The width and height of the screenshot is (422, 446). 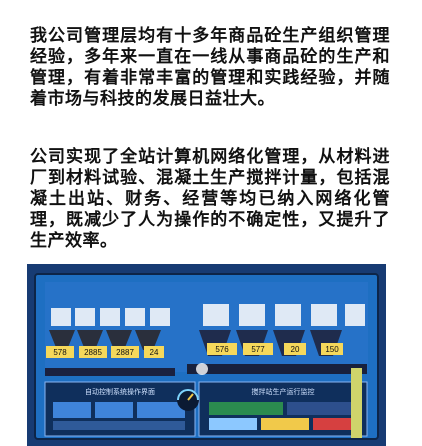 What do you see at coordinates (222, 349) in the screenshot?
I see `readout-5: 576` at bounding box center [222, 349].